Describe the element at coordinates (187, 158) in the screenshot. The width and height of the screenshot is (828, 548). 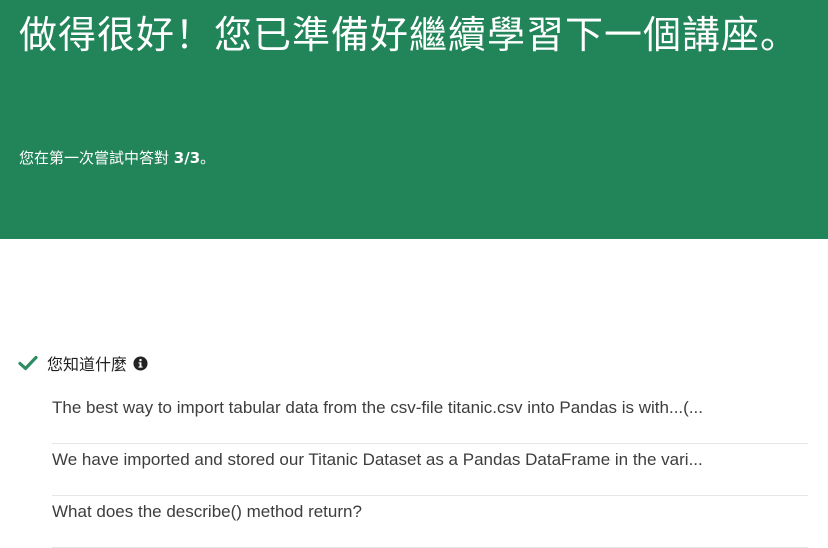
I see `result-score: 3/3` at that location.